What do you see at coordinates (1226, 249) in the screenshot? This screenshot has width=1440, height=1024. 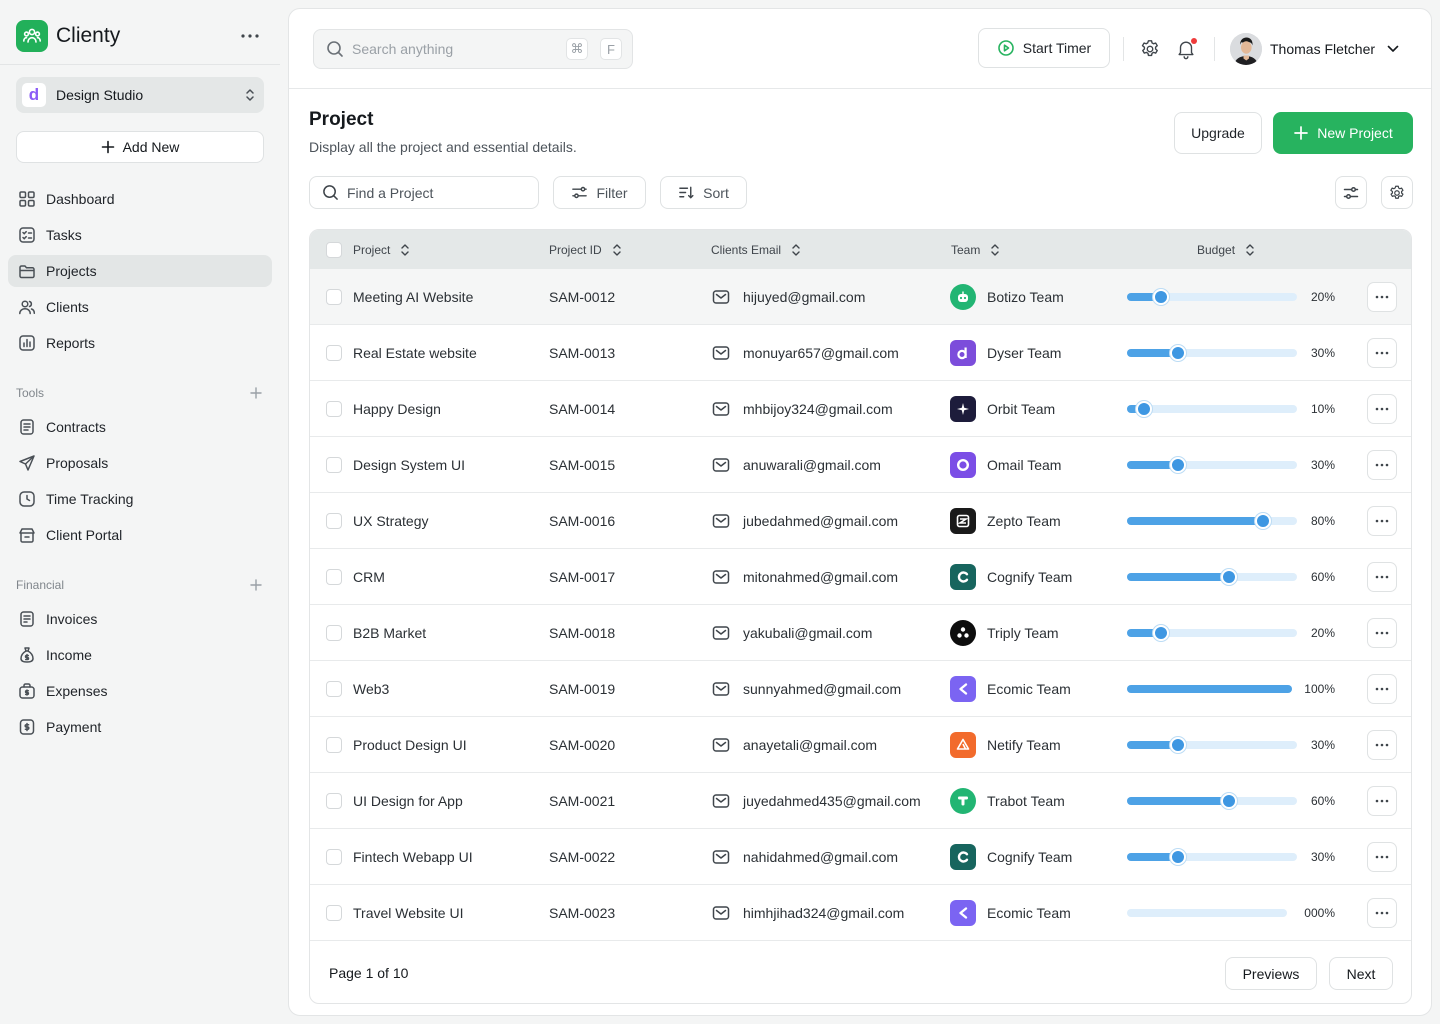 I see `column-header-budget: Budget` at bounding box center [1226, 249].